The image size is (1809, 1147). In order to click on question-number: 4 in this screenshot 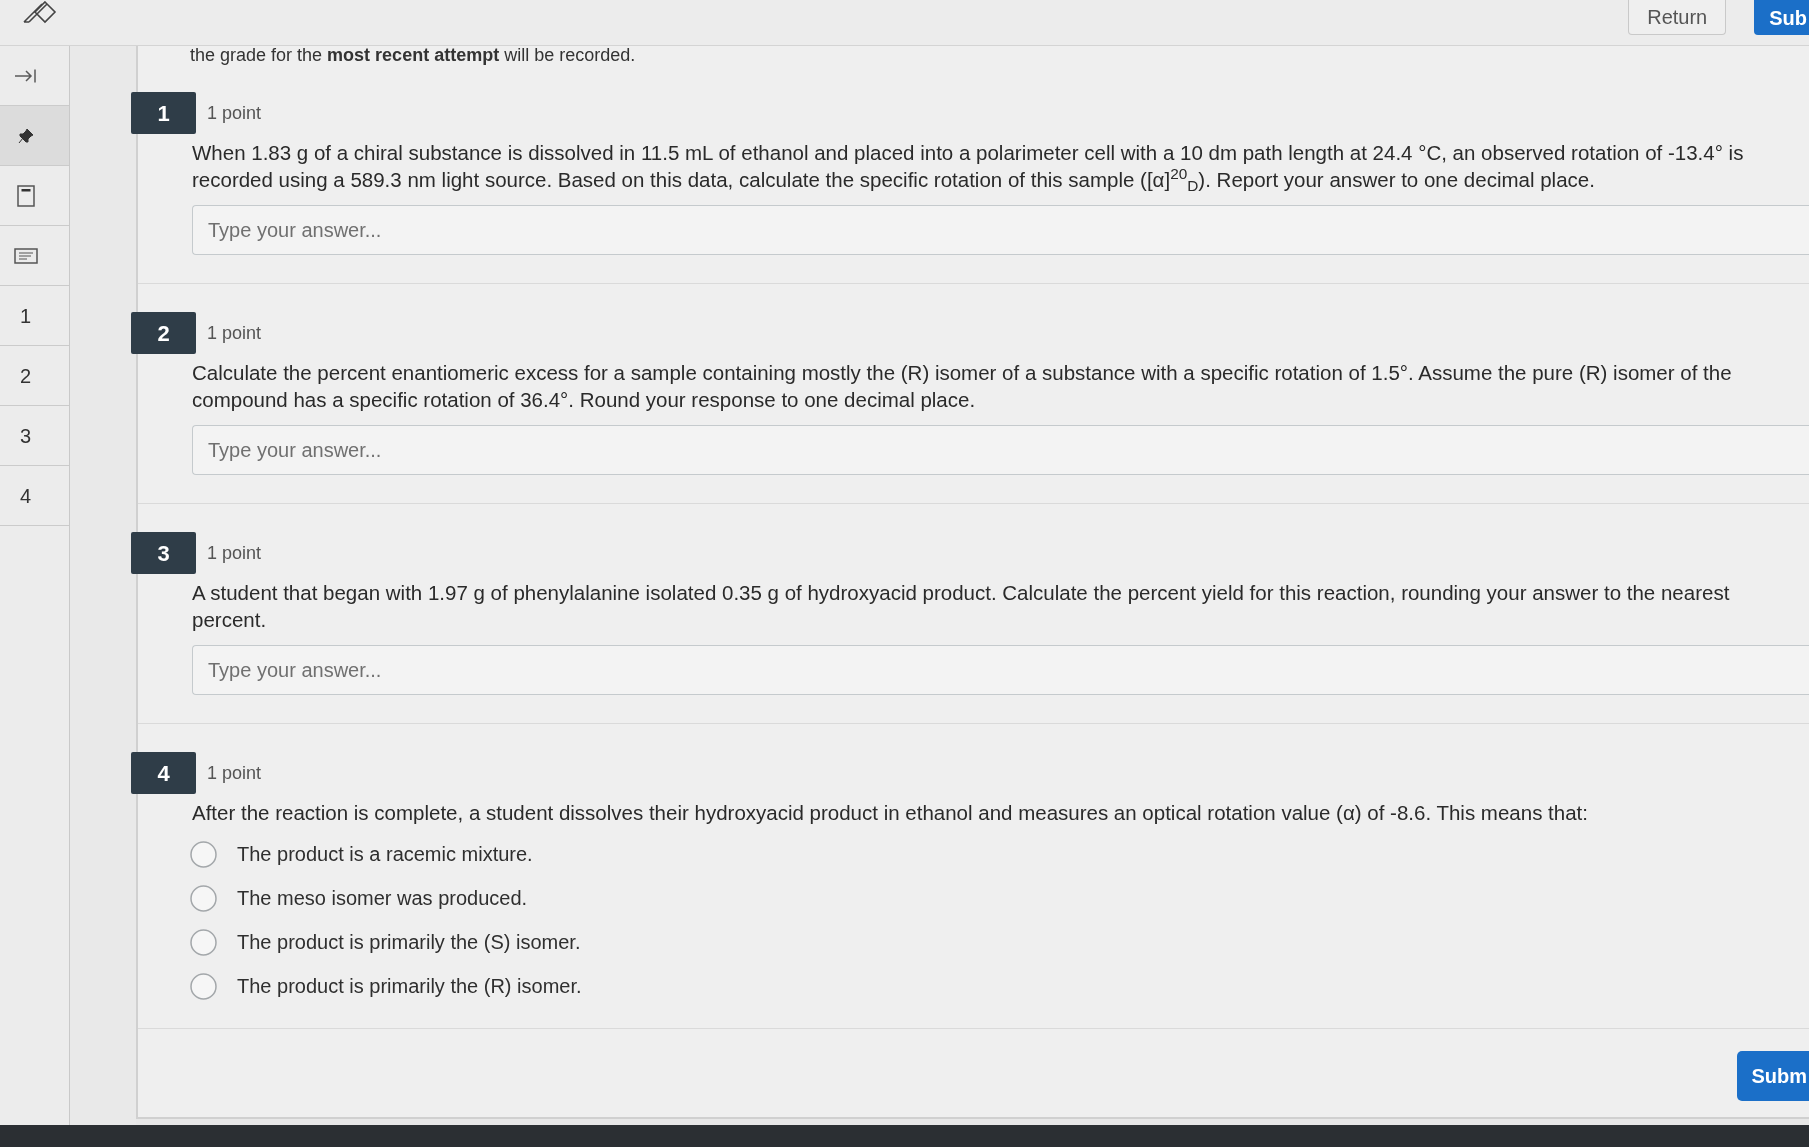, I will do `click(163, 773)`.